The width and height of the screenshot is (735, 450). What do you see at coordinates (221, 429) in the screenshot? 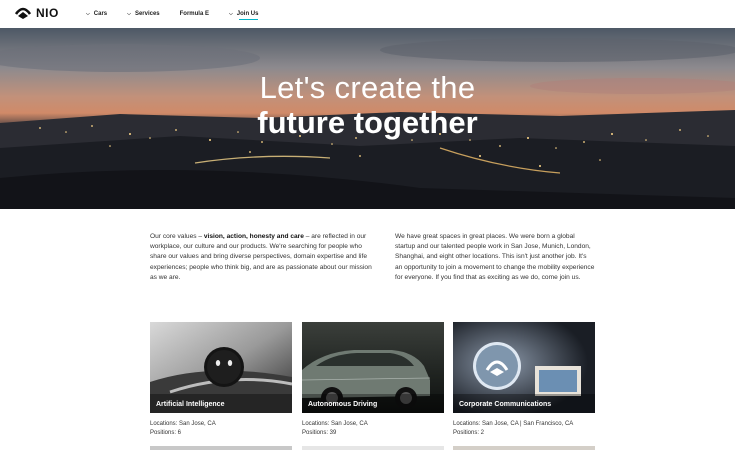
I see `card-meta: Locations: San Jose, CA Positions: 6` at bounding box center [221, 429].